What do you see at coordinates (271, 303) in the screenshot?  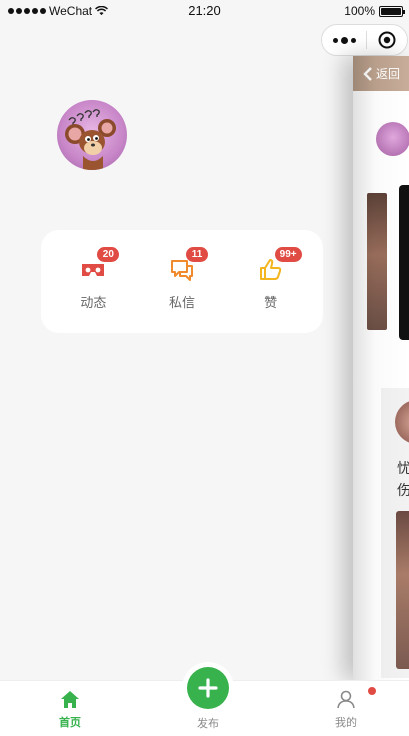 I see `stat-label-likes: 赞` at bounding box center [271, 303].